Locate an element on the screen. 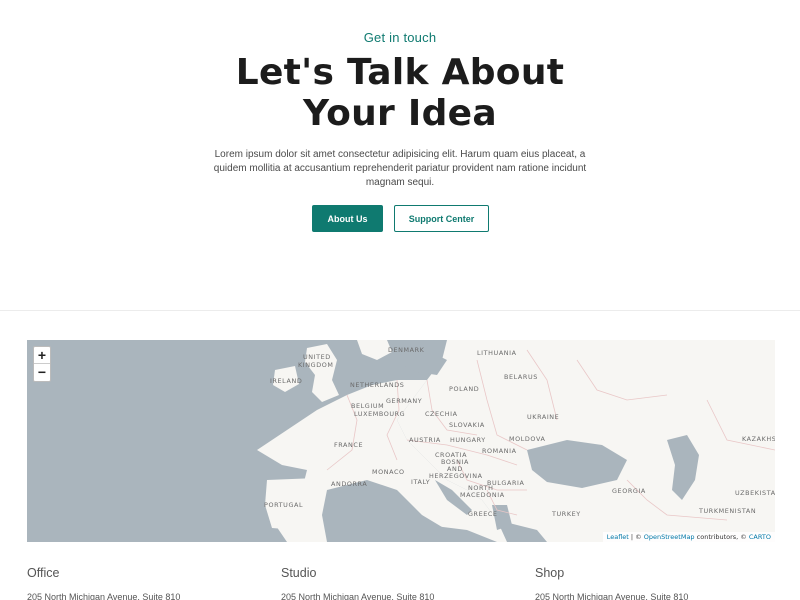 The width and height of the screenshot is (800, 600). map-label-hungary: HUNGARY is located at coordinates (468, 440).